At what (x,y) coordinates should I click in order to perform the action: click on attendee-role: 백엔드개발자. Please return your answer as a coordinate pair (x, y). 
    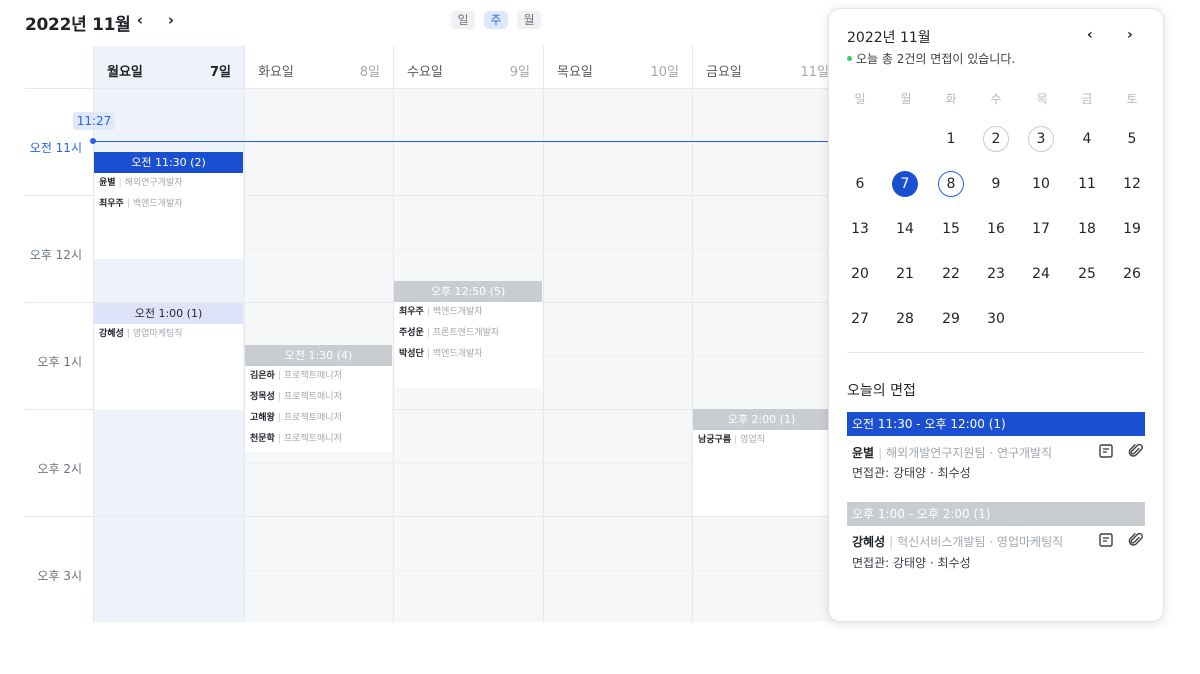
    Looking at the image, I should click on (457, 354).